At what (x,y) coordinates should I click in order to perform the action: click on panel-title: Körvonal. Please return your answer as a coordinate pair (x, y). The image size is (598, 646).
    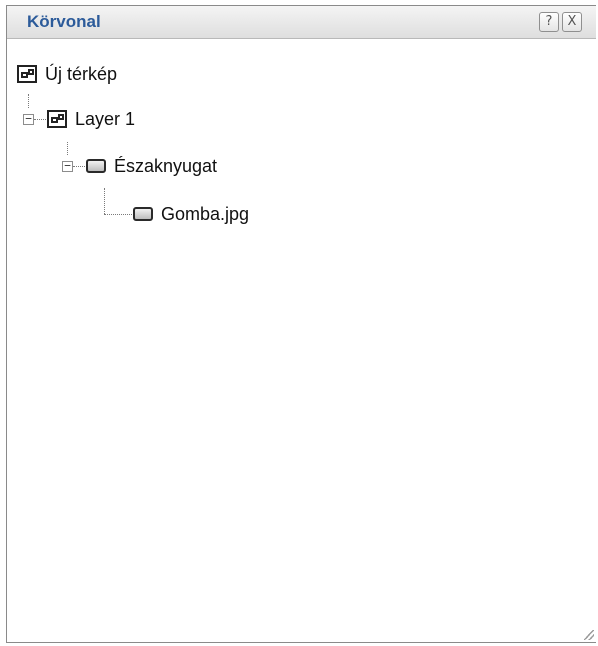
    Looking at the image, I should click on (64, 21).